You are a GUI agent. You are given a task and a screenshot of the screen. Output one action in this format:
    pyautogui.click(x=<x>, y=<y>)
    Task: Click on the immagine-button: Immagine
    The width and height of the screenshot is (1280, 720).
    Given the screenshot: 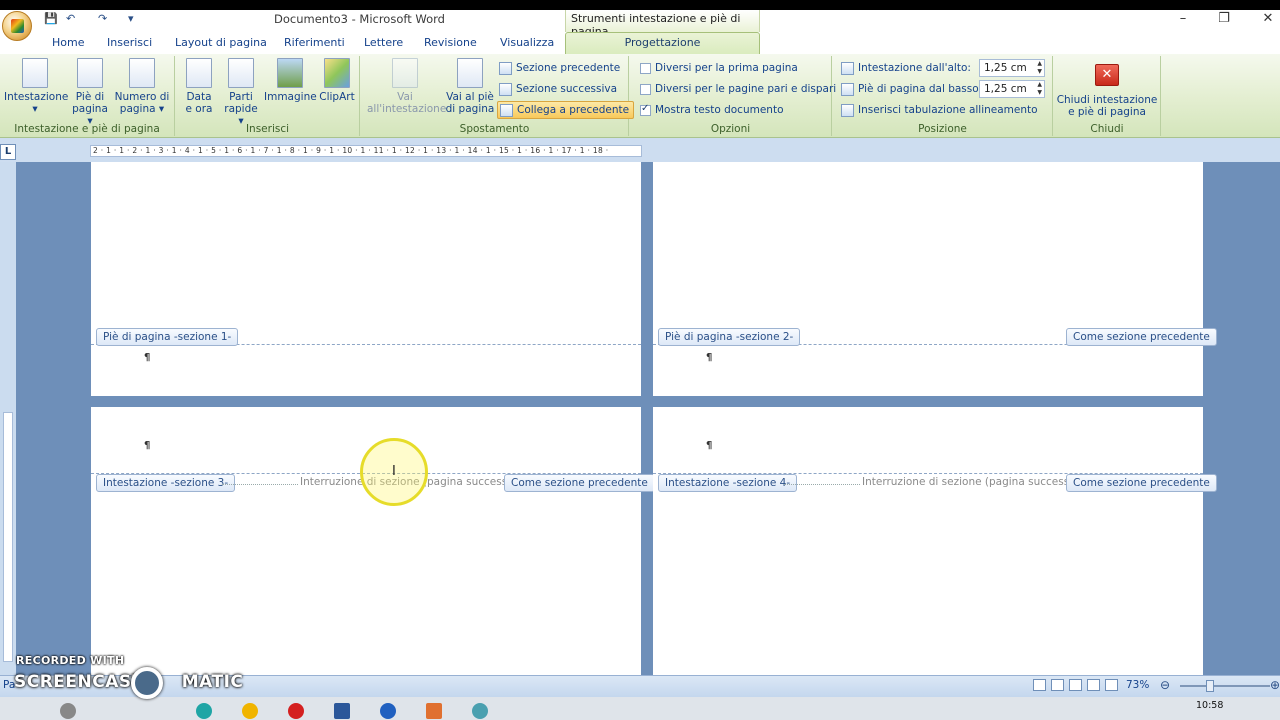 What is the action you would take?
    pyautogui.click(x=290, y=80)
    